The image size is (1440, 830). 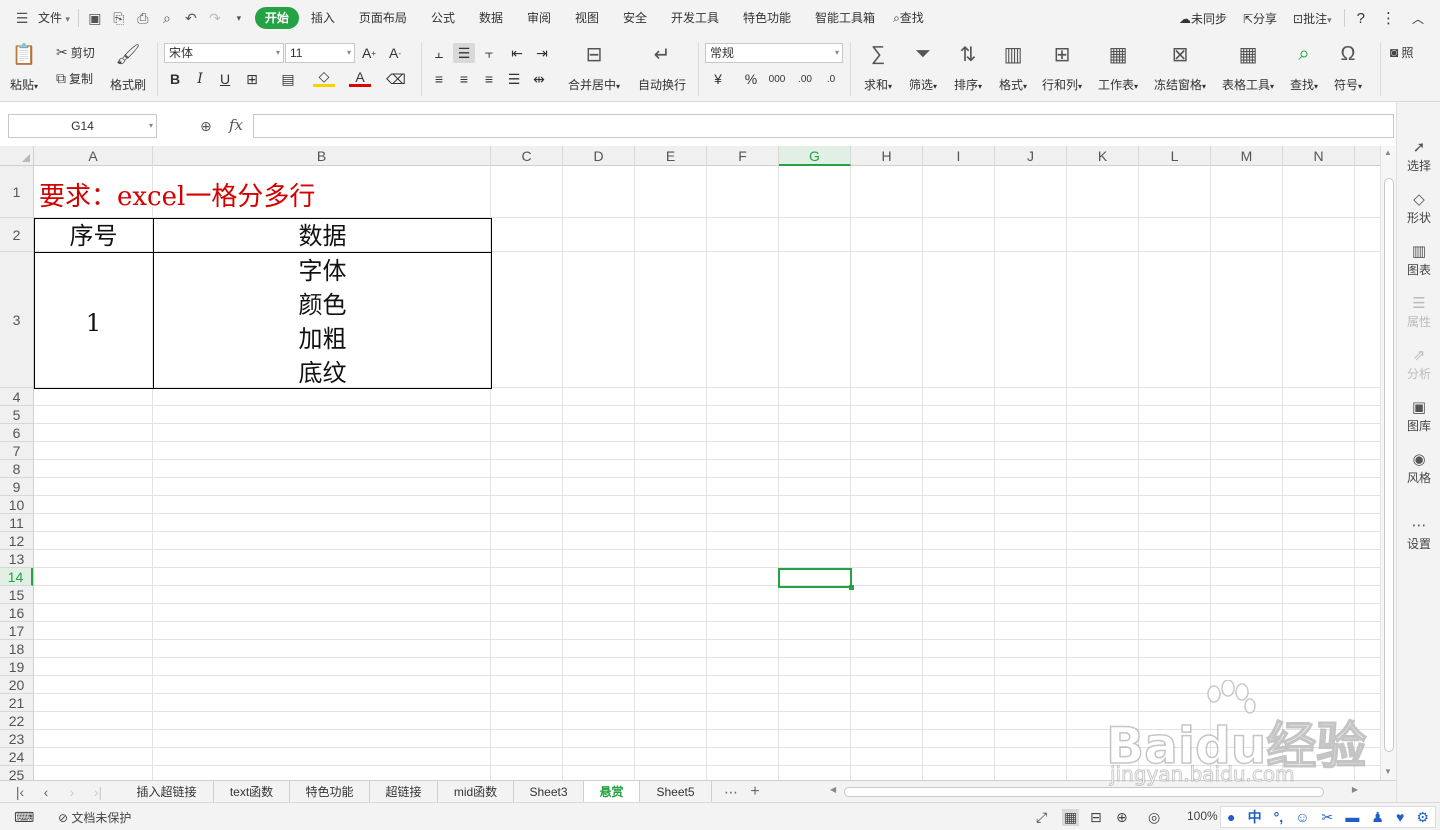 What do you see at coordinates (16, 703) in the screenshot?
I see `row-header-21: 21` at bounding box center [16, 703].